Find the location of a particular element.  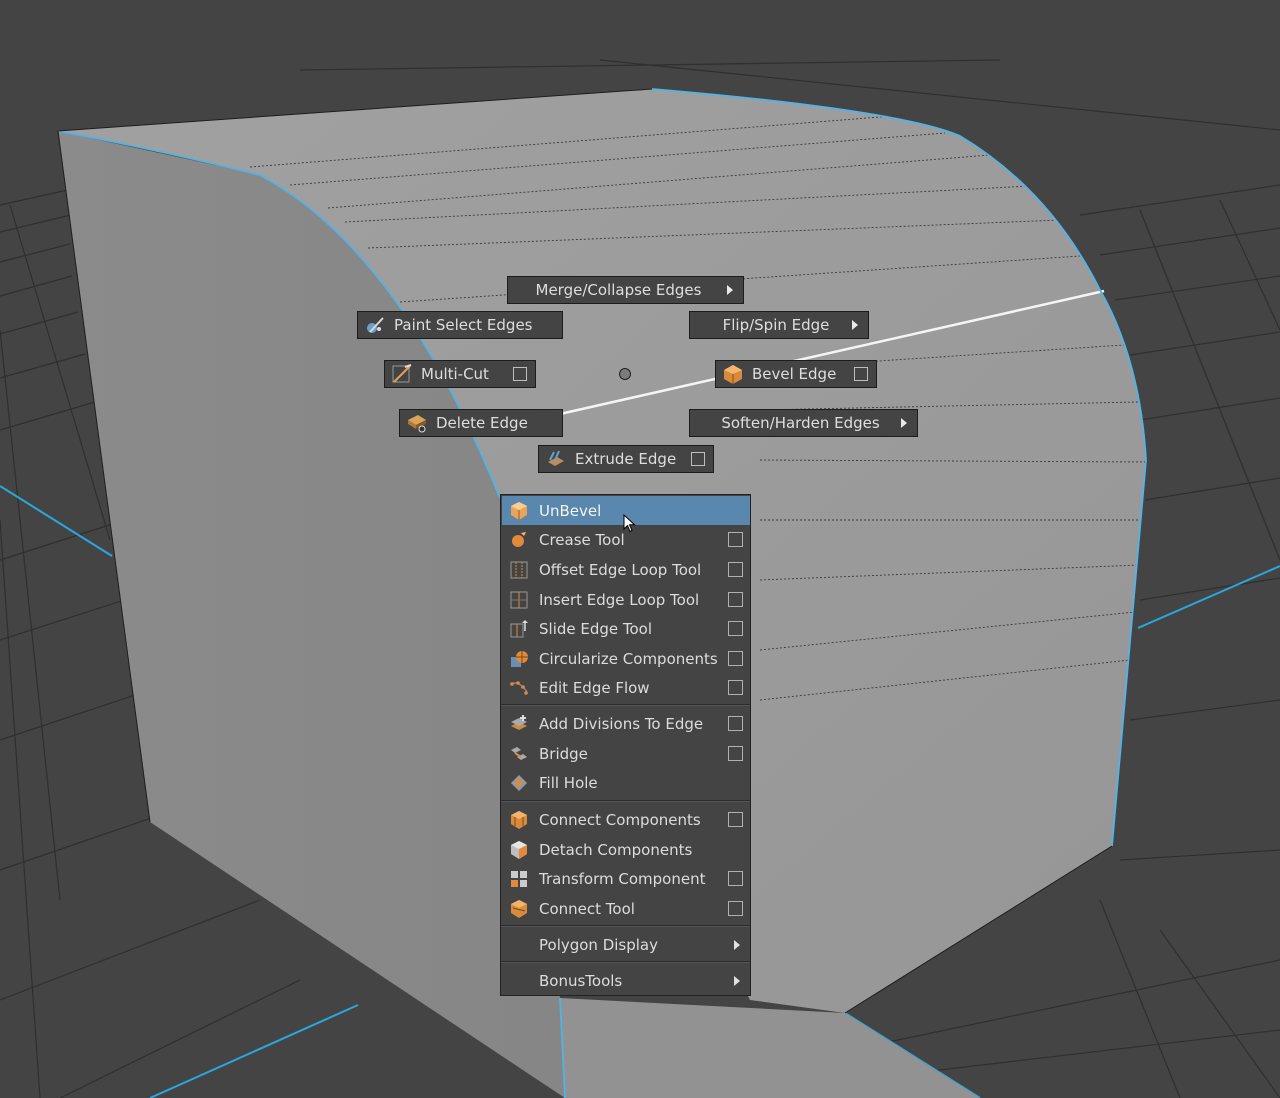

menu-item-connect-tool: Connect Tool is located at coordinates (626, 908).